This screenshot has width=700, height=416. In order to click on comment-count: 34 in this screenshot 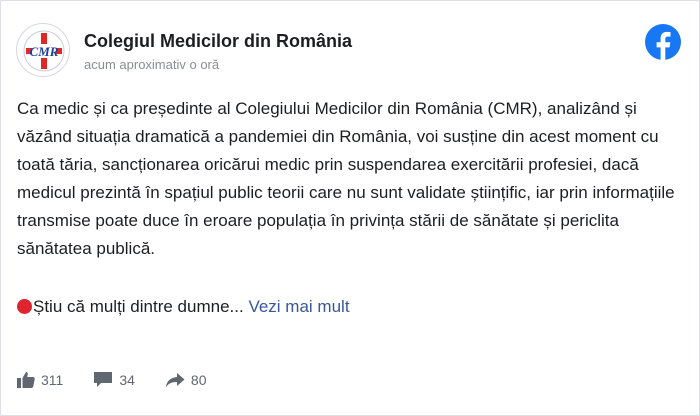, I will do `click(127, 379)`.